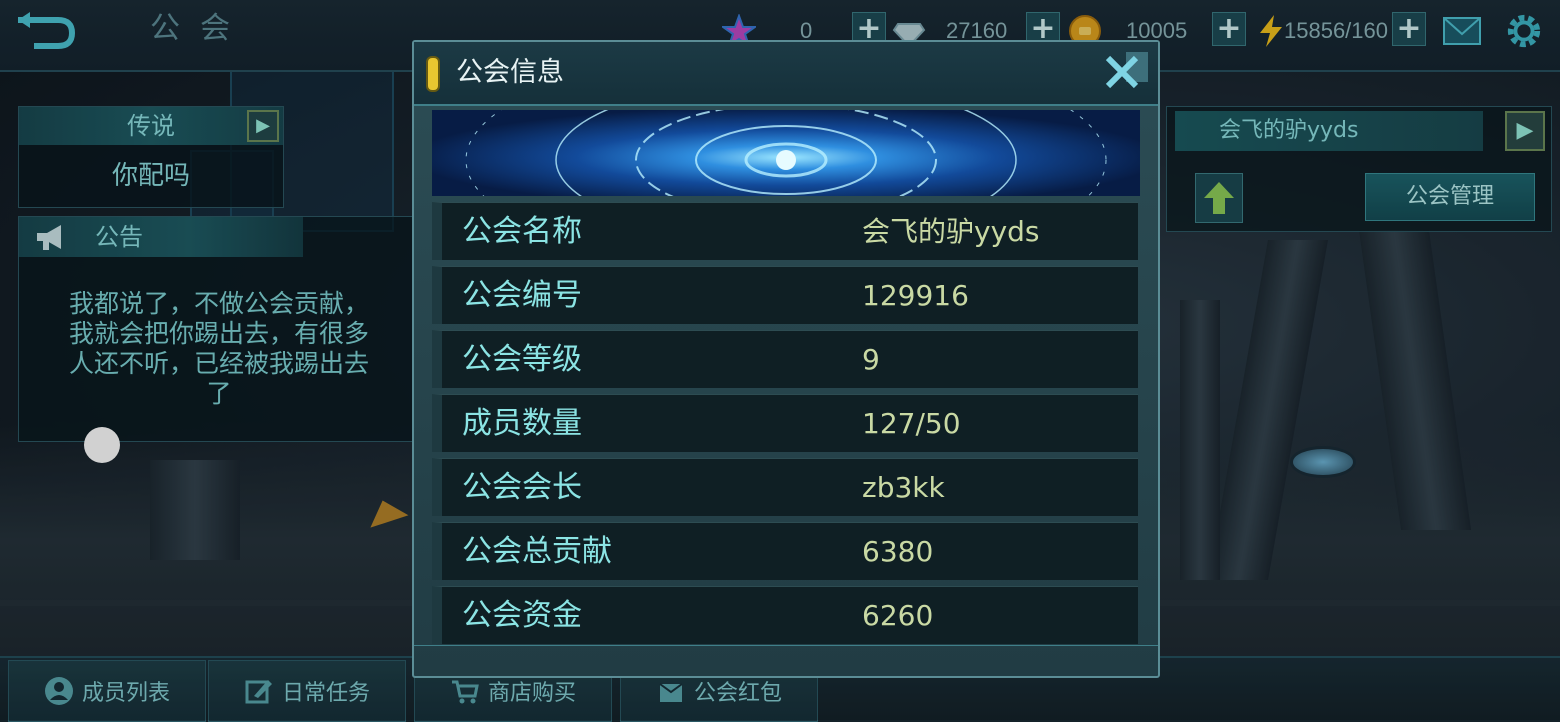 The width and height of the screenshot is (1560, 722). What do you see at coordinates (537, 551) in the screenshot?
I see `row-key: 公会总贡献` at bounding box center [537, 551].